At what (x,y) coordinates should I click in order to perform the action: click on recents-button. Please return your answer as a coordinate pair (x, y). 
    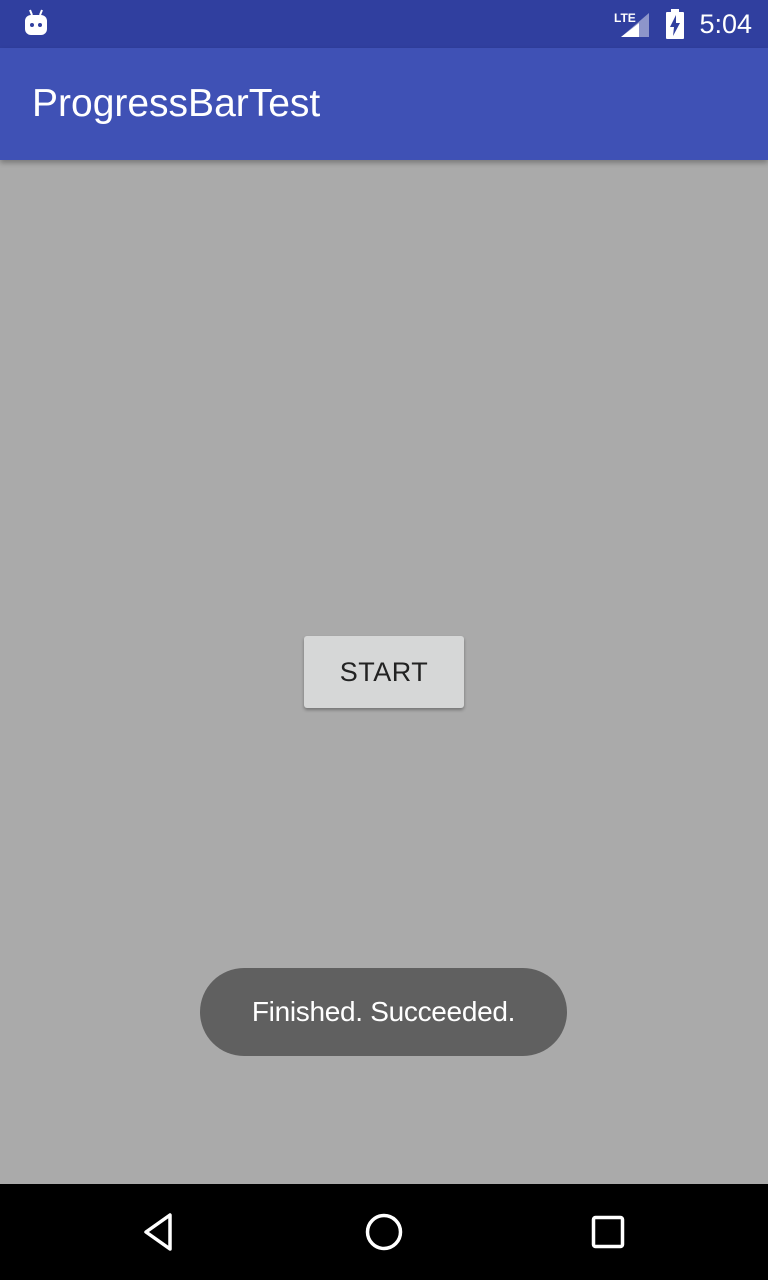
    Looking at the image, I should click on (608, 1232).